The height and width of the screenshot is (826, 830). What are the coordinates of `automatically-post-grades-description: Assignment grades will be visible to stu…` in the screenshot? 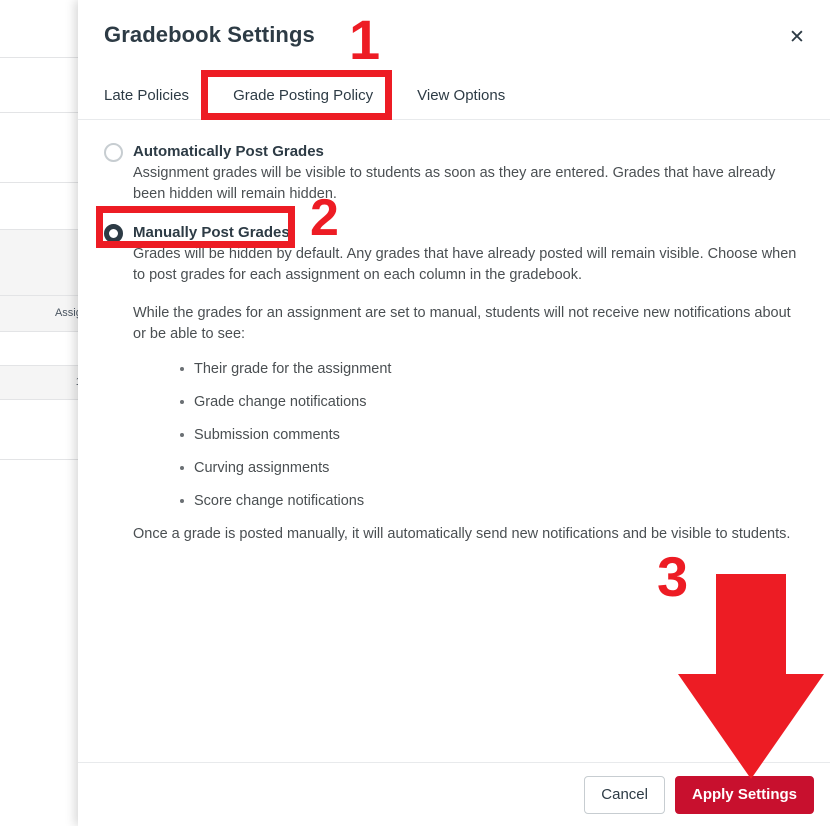 It's located at (454, 183).